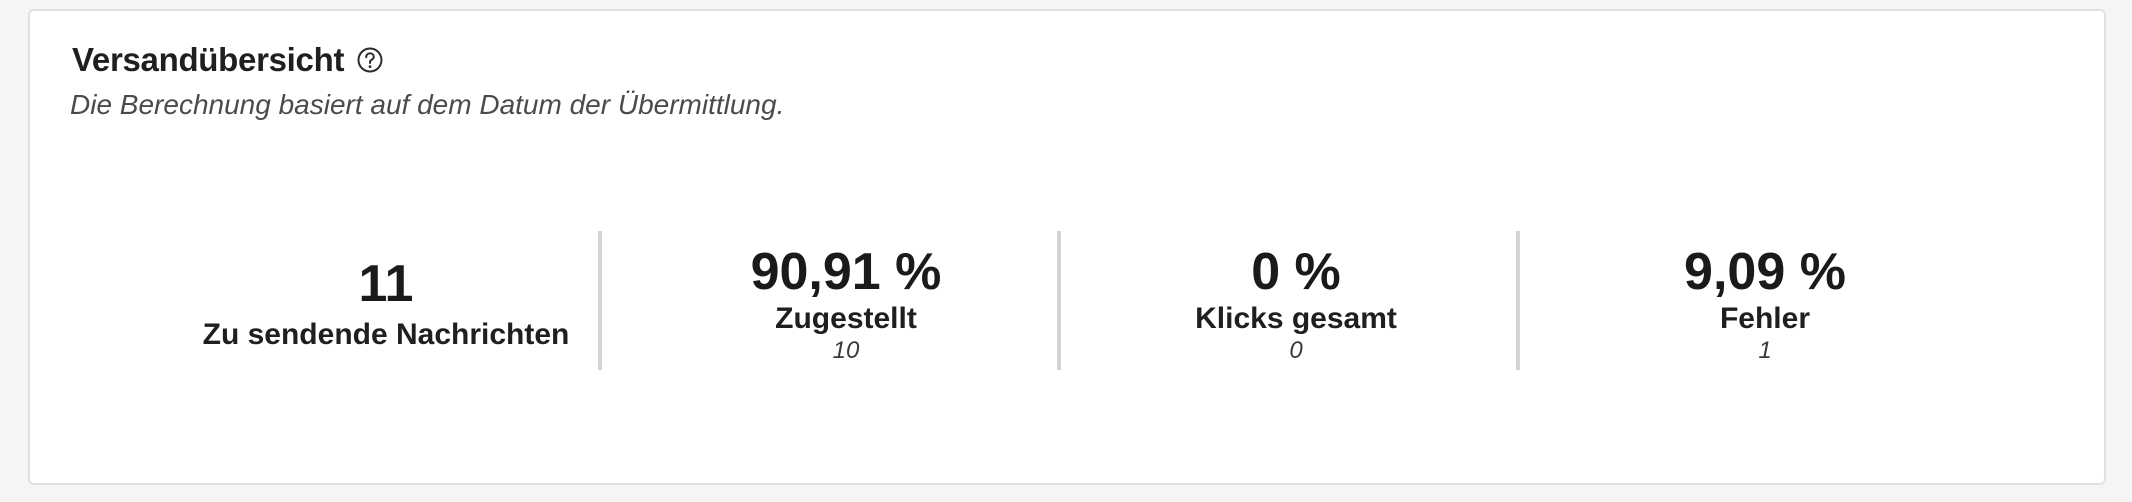 Image resolution: width=2132 pixels, height=502 pixels. I want to click on metric-count: 1, so click(1765, 351).